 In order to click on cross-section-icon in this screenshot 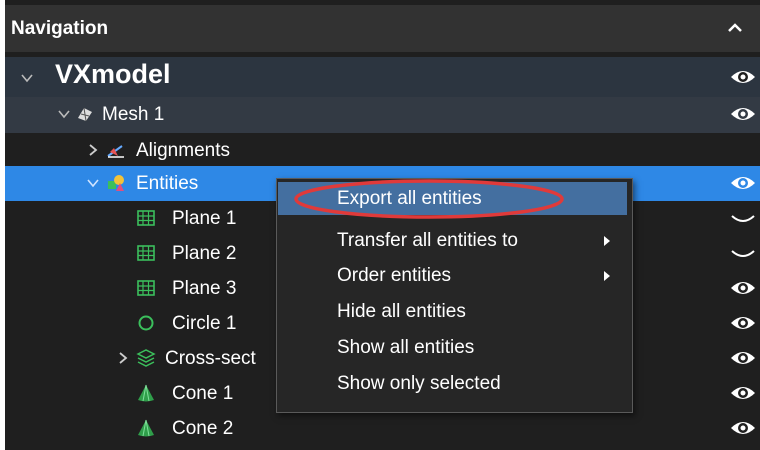, I will do `click(146, 358)`.